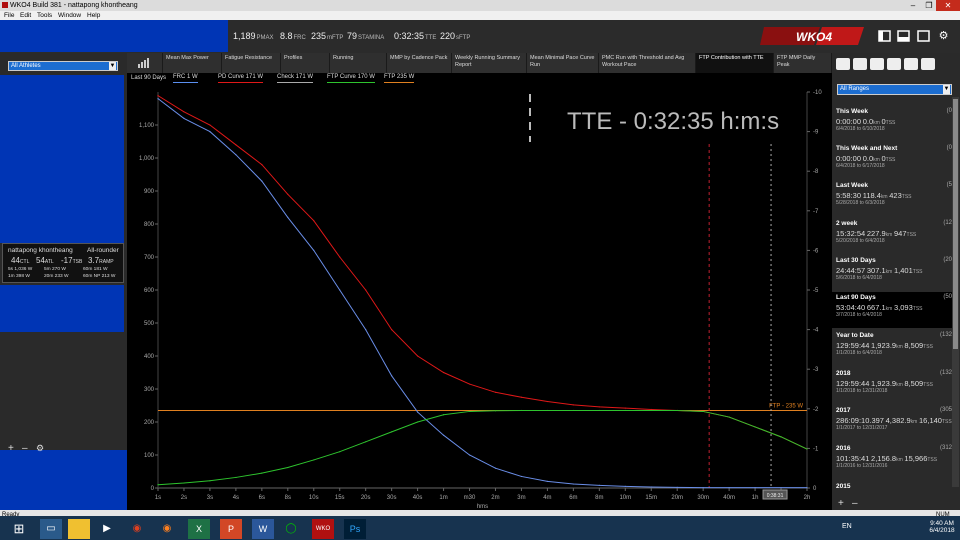  Describe the element at coordinates (69, 15) in the screenshot. I see `menu-window: Window` at that location.